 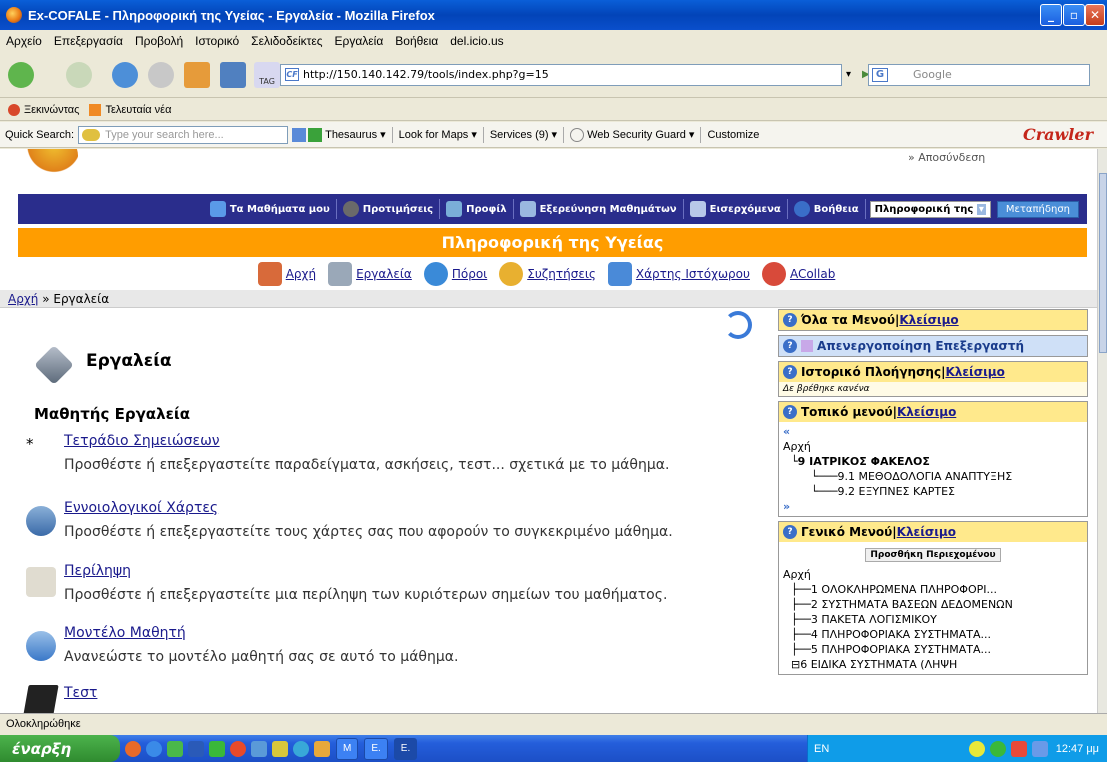 What do you see at coordinates (821, 749) in the screenshot?
I see `language-indicator: EN` at bounding box center [821, 749].